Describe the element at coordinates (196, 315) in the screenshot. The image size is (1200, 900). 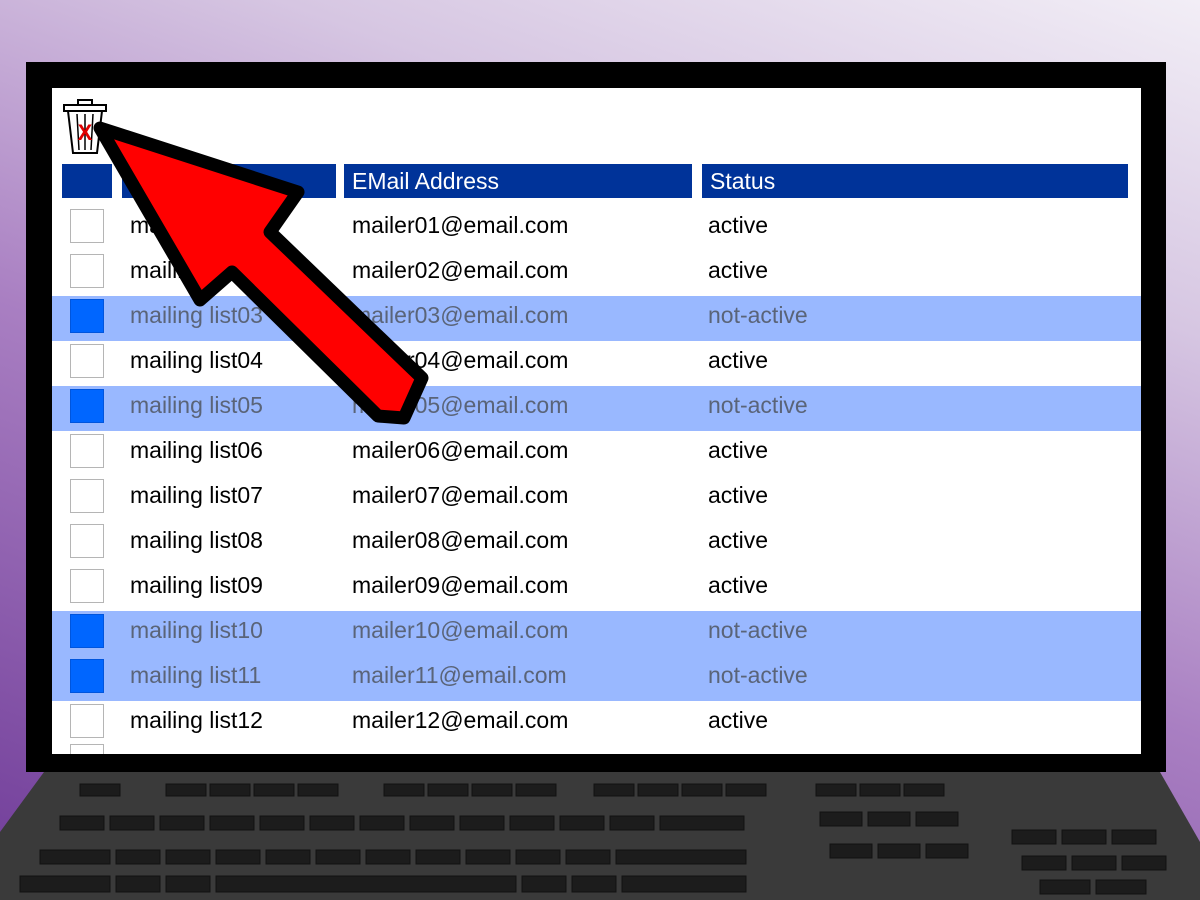
I see `list-name-cell: mailing list03` at that location.